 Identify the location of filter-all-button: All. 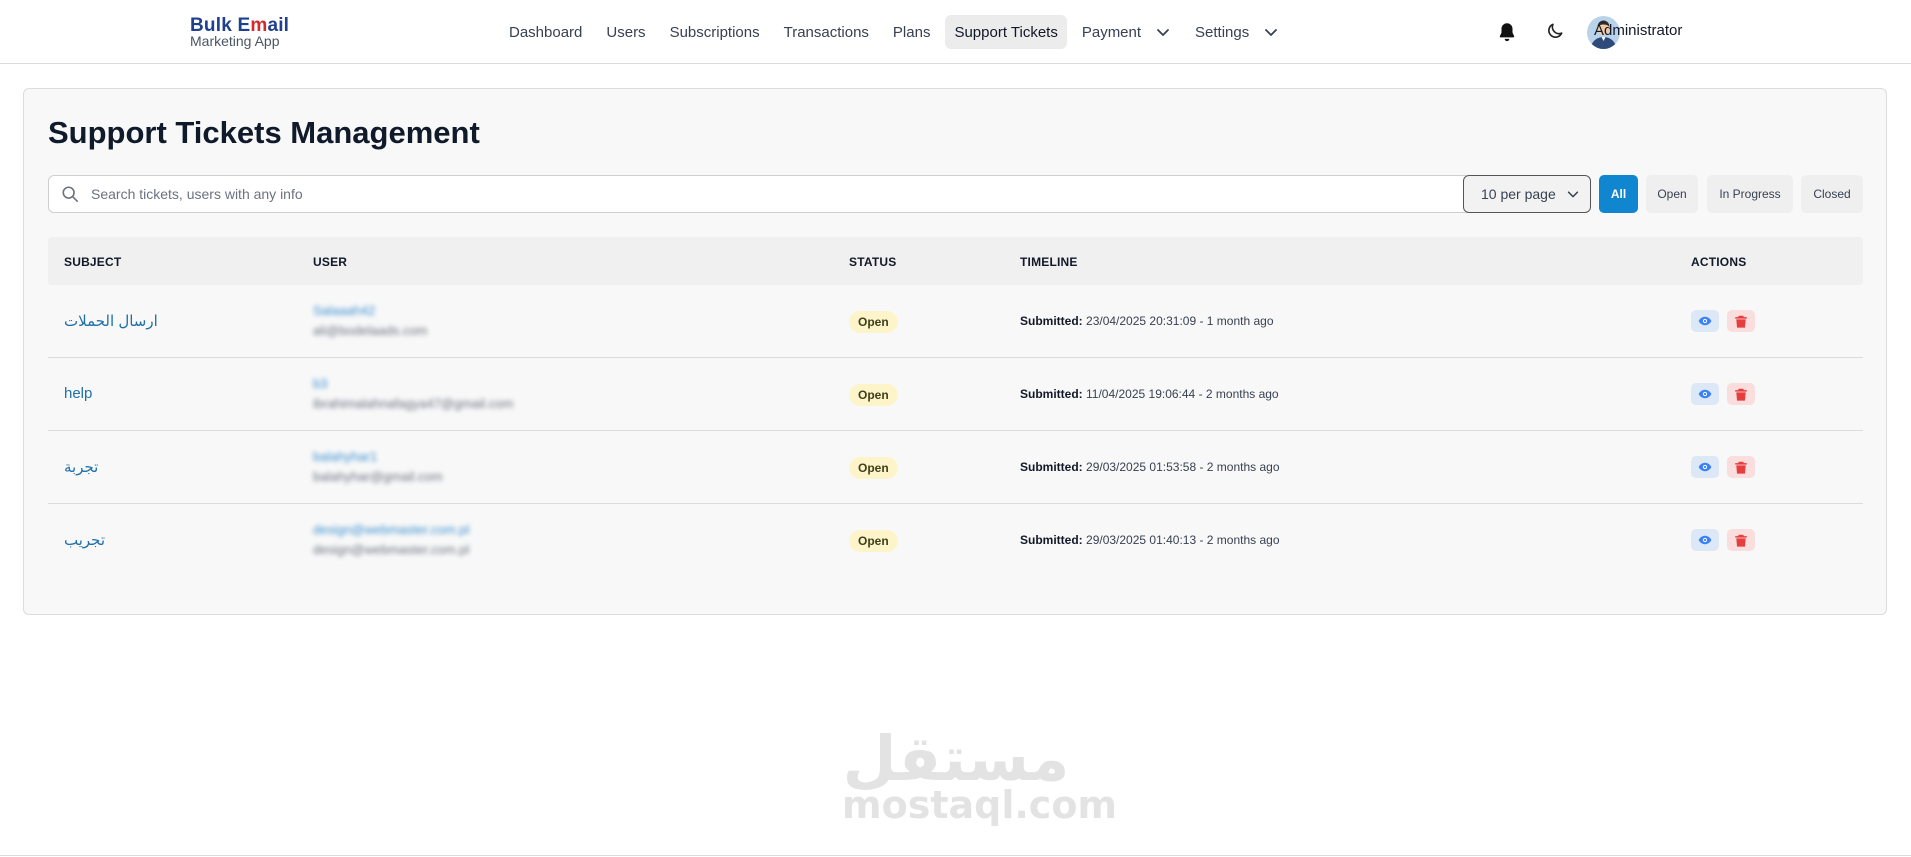
(1618, 194).